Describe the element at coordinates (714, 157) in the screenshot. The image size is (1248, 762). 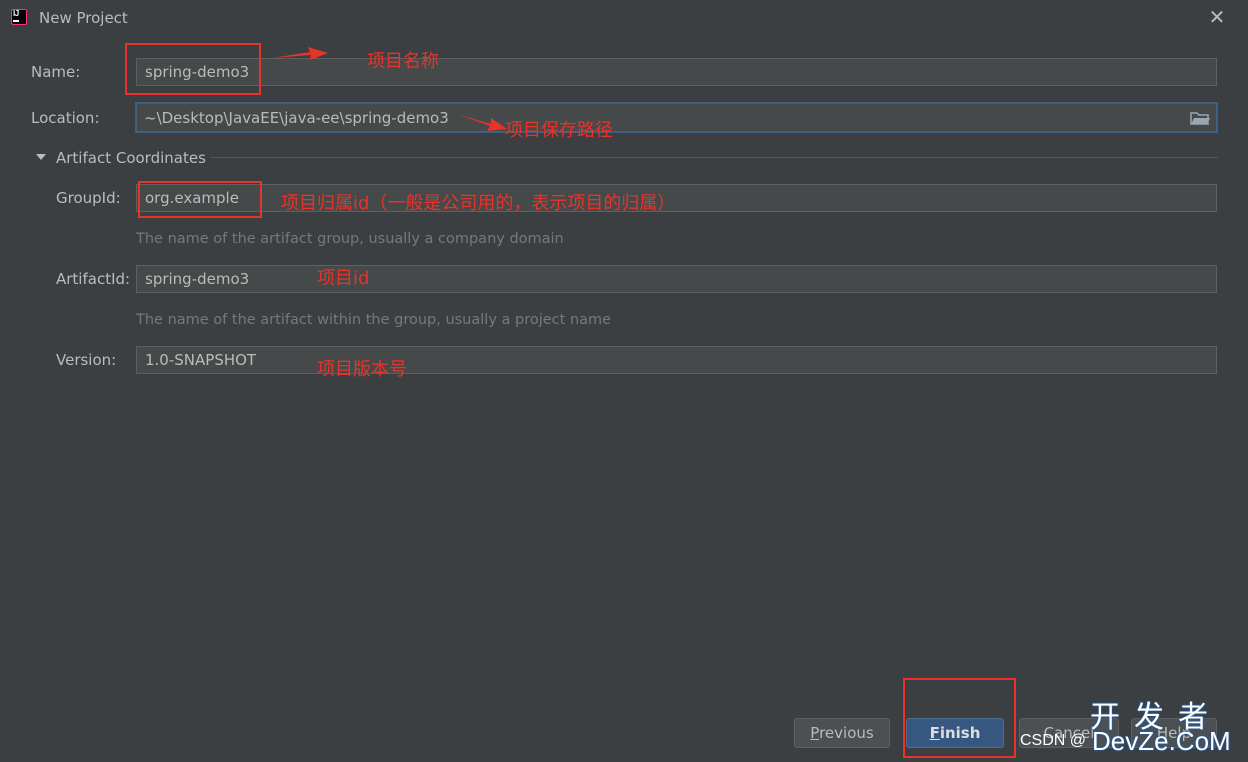
I see `section-divider` at that location.